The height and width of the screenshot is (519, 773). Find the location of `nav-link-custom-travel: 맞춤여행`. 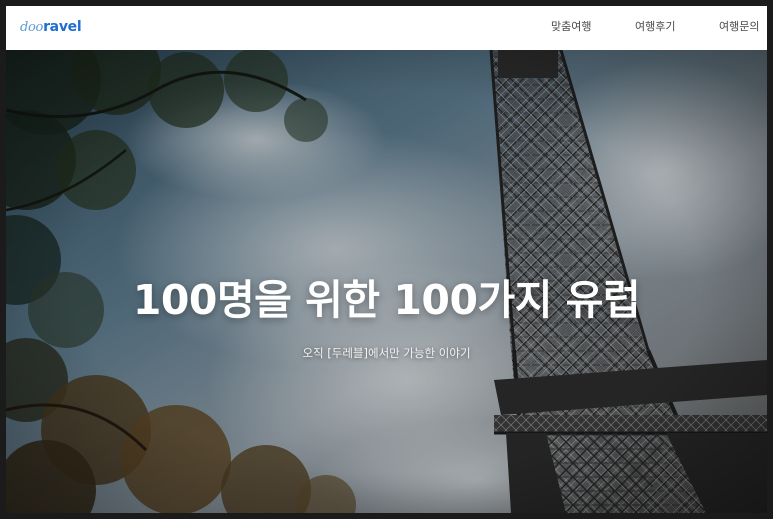

nav-link-custom-travel: 맞춤여행 is located at coordinates (571, 27).